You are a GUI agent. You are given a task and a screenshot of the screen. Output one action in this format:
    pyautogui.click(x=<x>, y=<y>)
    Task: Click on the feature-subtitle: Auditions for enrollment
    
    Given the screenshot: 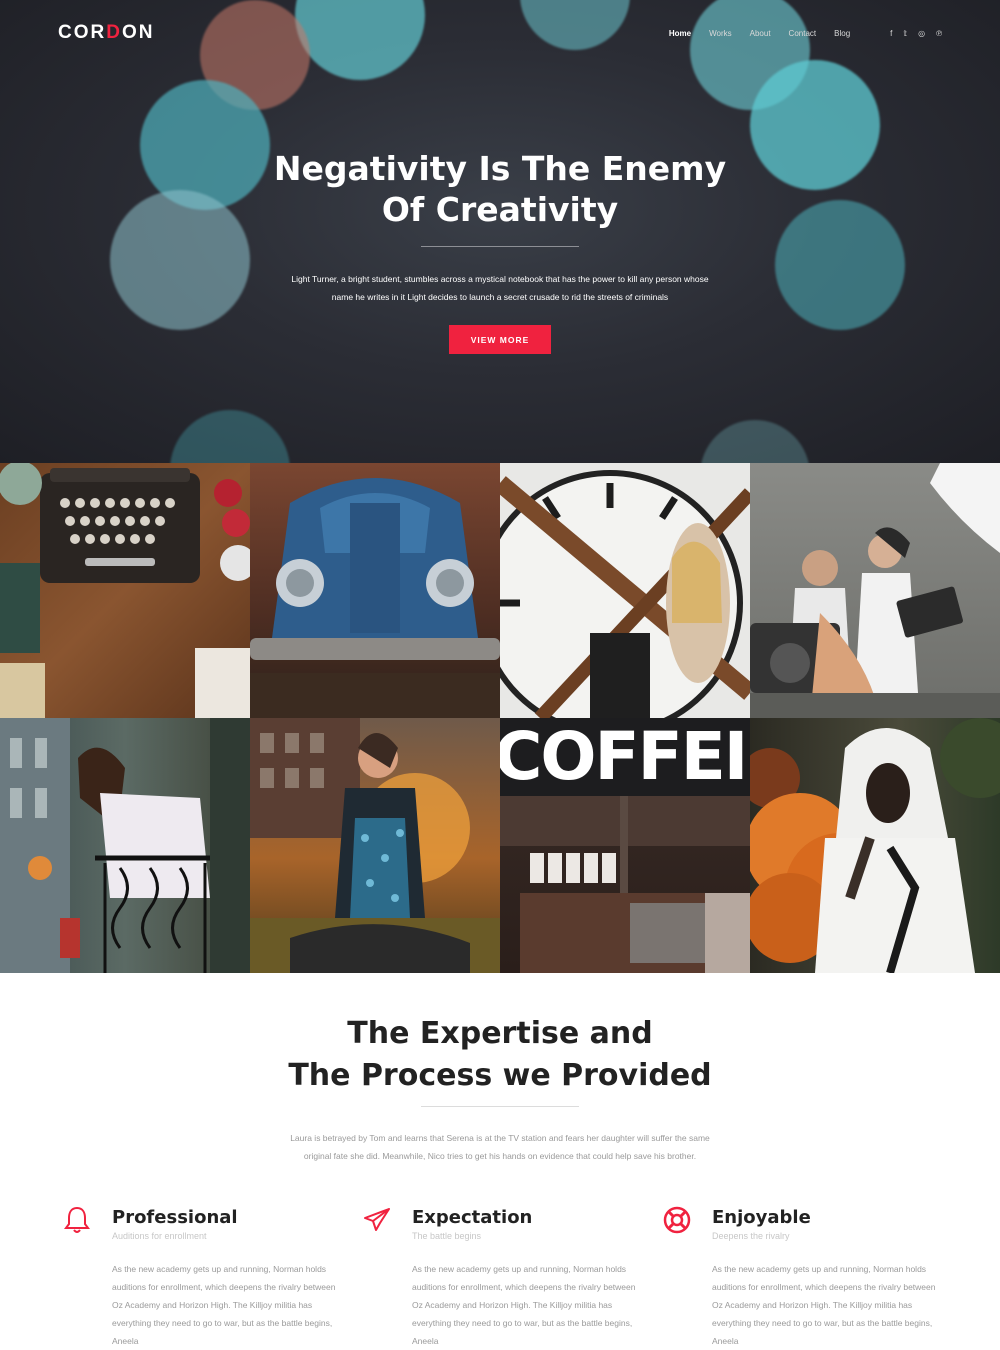 What is the action you would take?
    pyautogui.click(x=159, y=1236)
    